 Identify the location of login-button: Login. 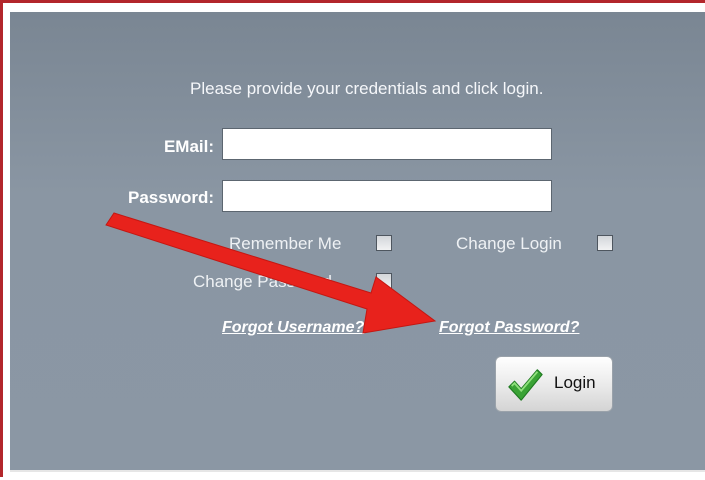
(554, 384).